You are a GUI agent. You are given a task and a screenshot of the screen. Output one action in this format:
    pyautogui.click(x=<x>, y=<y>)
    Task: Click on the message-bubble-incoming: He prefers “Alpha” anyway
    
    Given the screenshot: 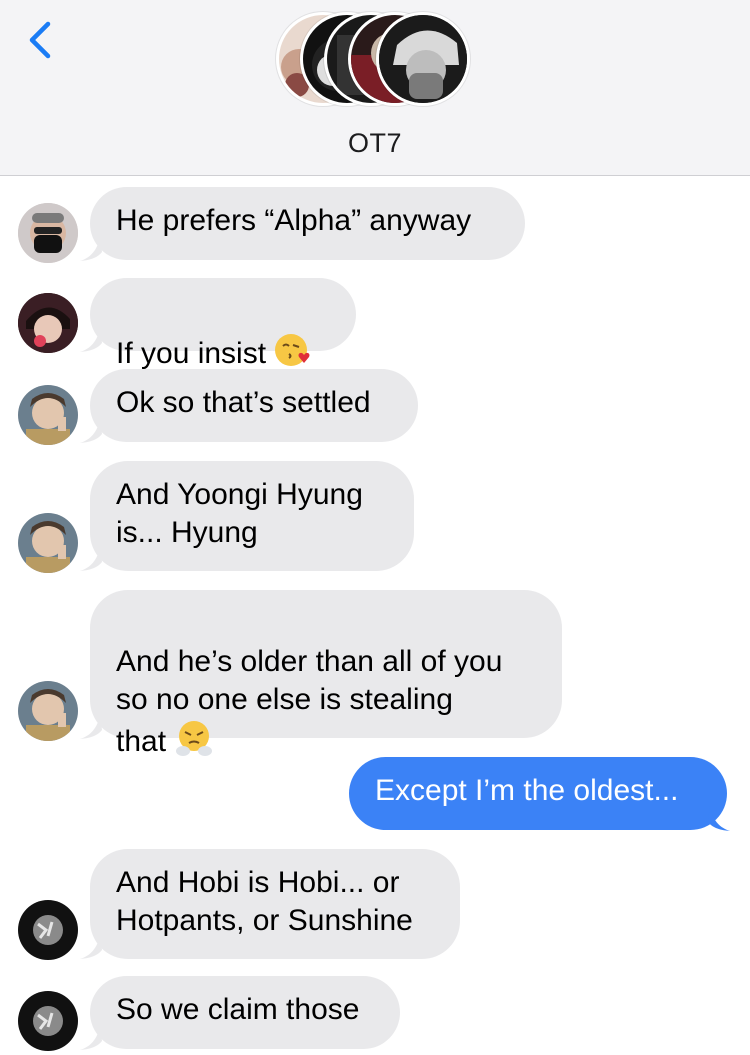 What is the action you would take?
    pyautogui.click(x=307, y=223)
    